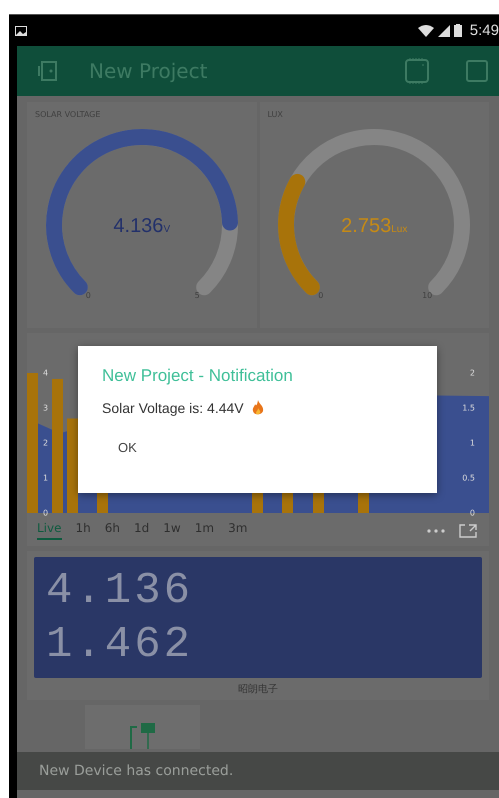 The image size is (499, 798). What do you see at coordinates (45, 408) in the screenshot?
I see `axis-label: 3` at bounding box center [45, 408].